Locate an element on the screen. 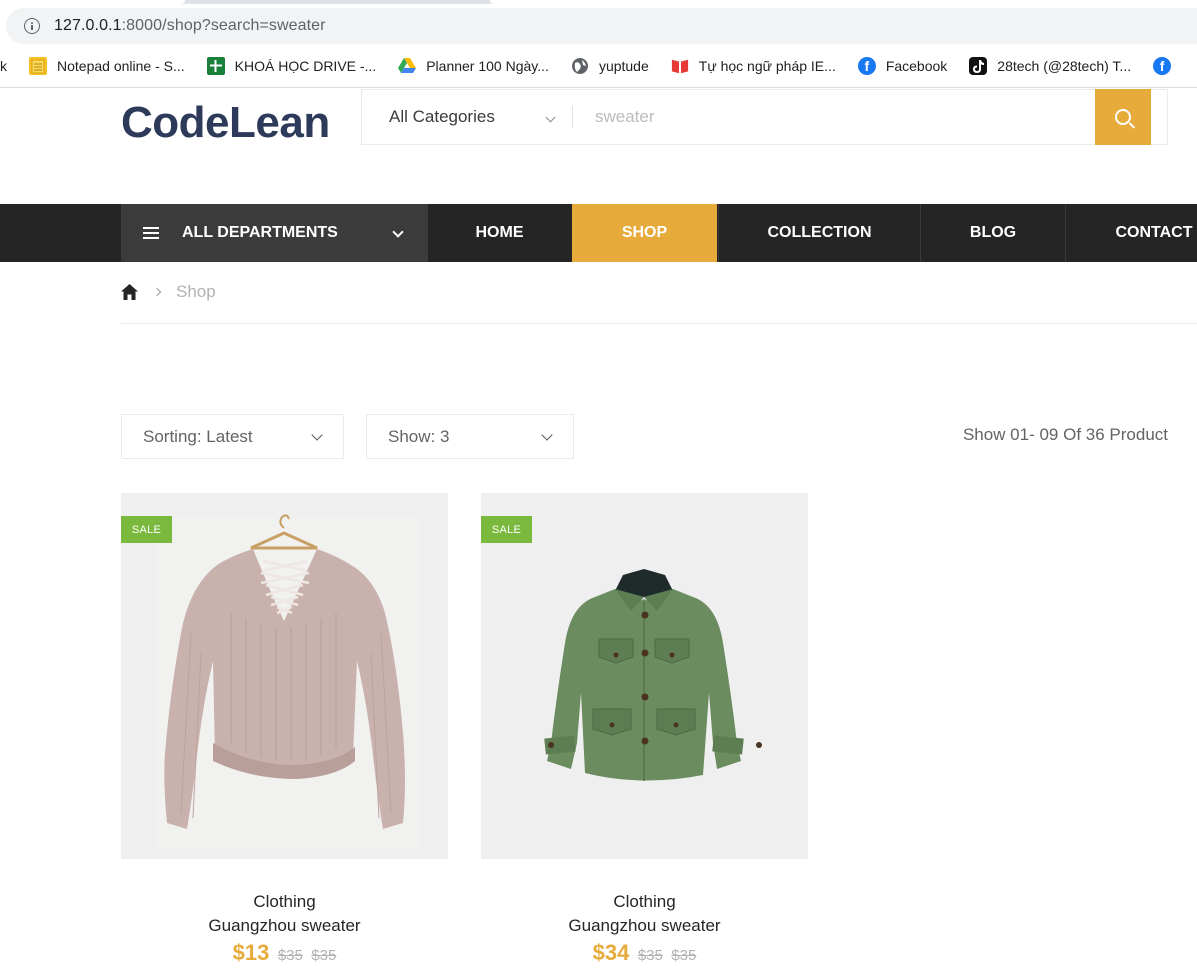  address-bar: 127.0.0.1:8000/shop?search=sweater is located at coordinates (601, 26).